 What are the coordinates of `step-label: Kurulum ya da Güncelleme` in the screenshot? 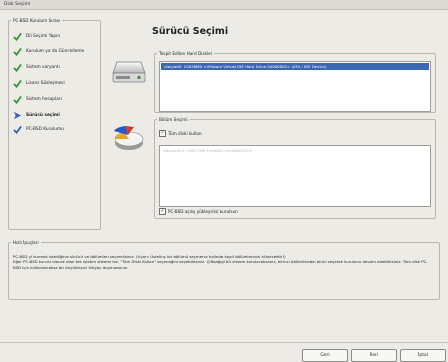 It's located at (55, 51).